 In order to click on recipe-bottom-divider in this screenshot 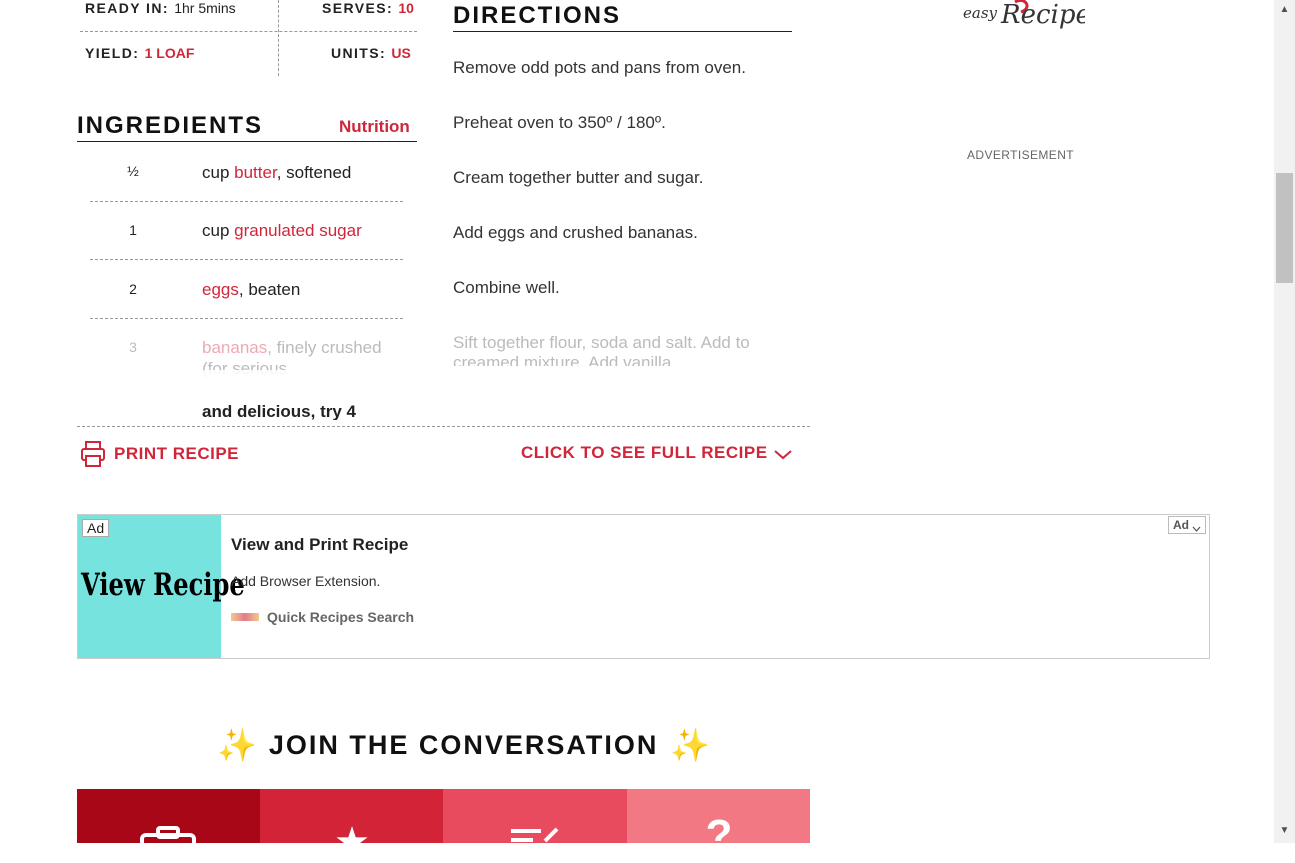, I will do `click(443, 426)`.